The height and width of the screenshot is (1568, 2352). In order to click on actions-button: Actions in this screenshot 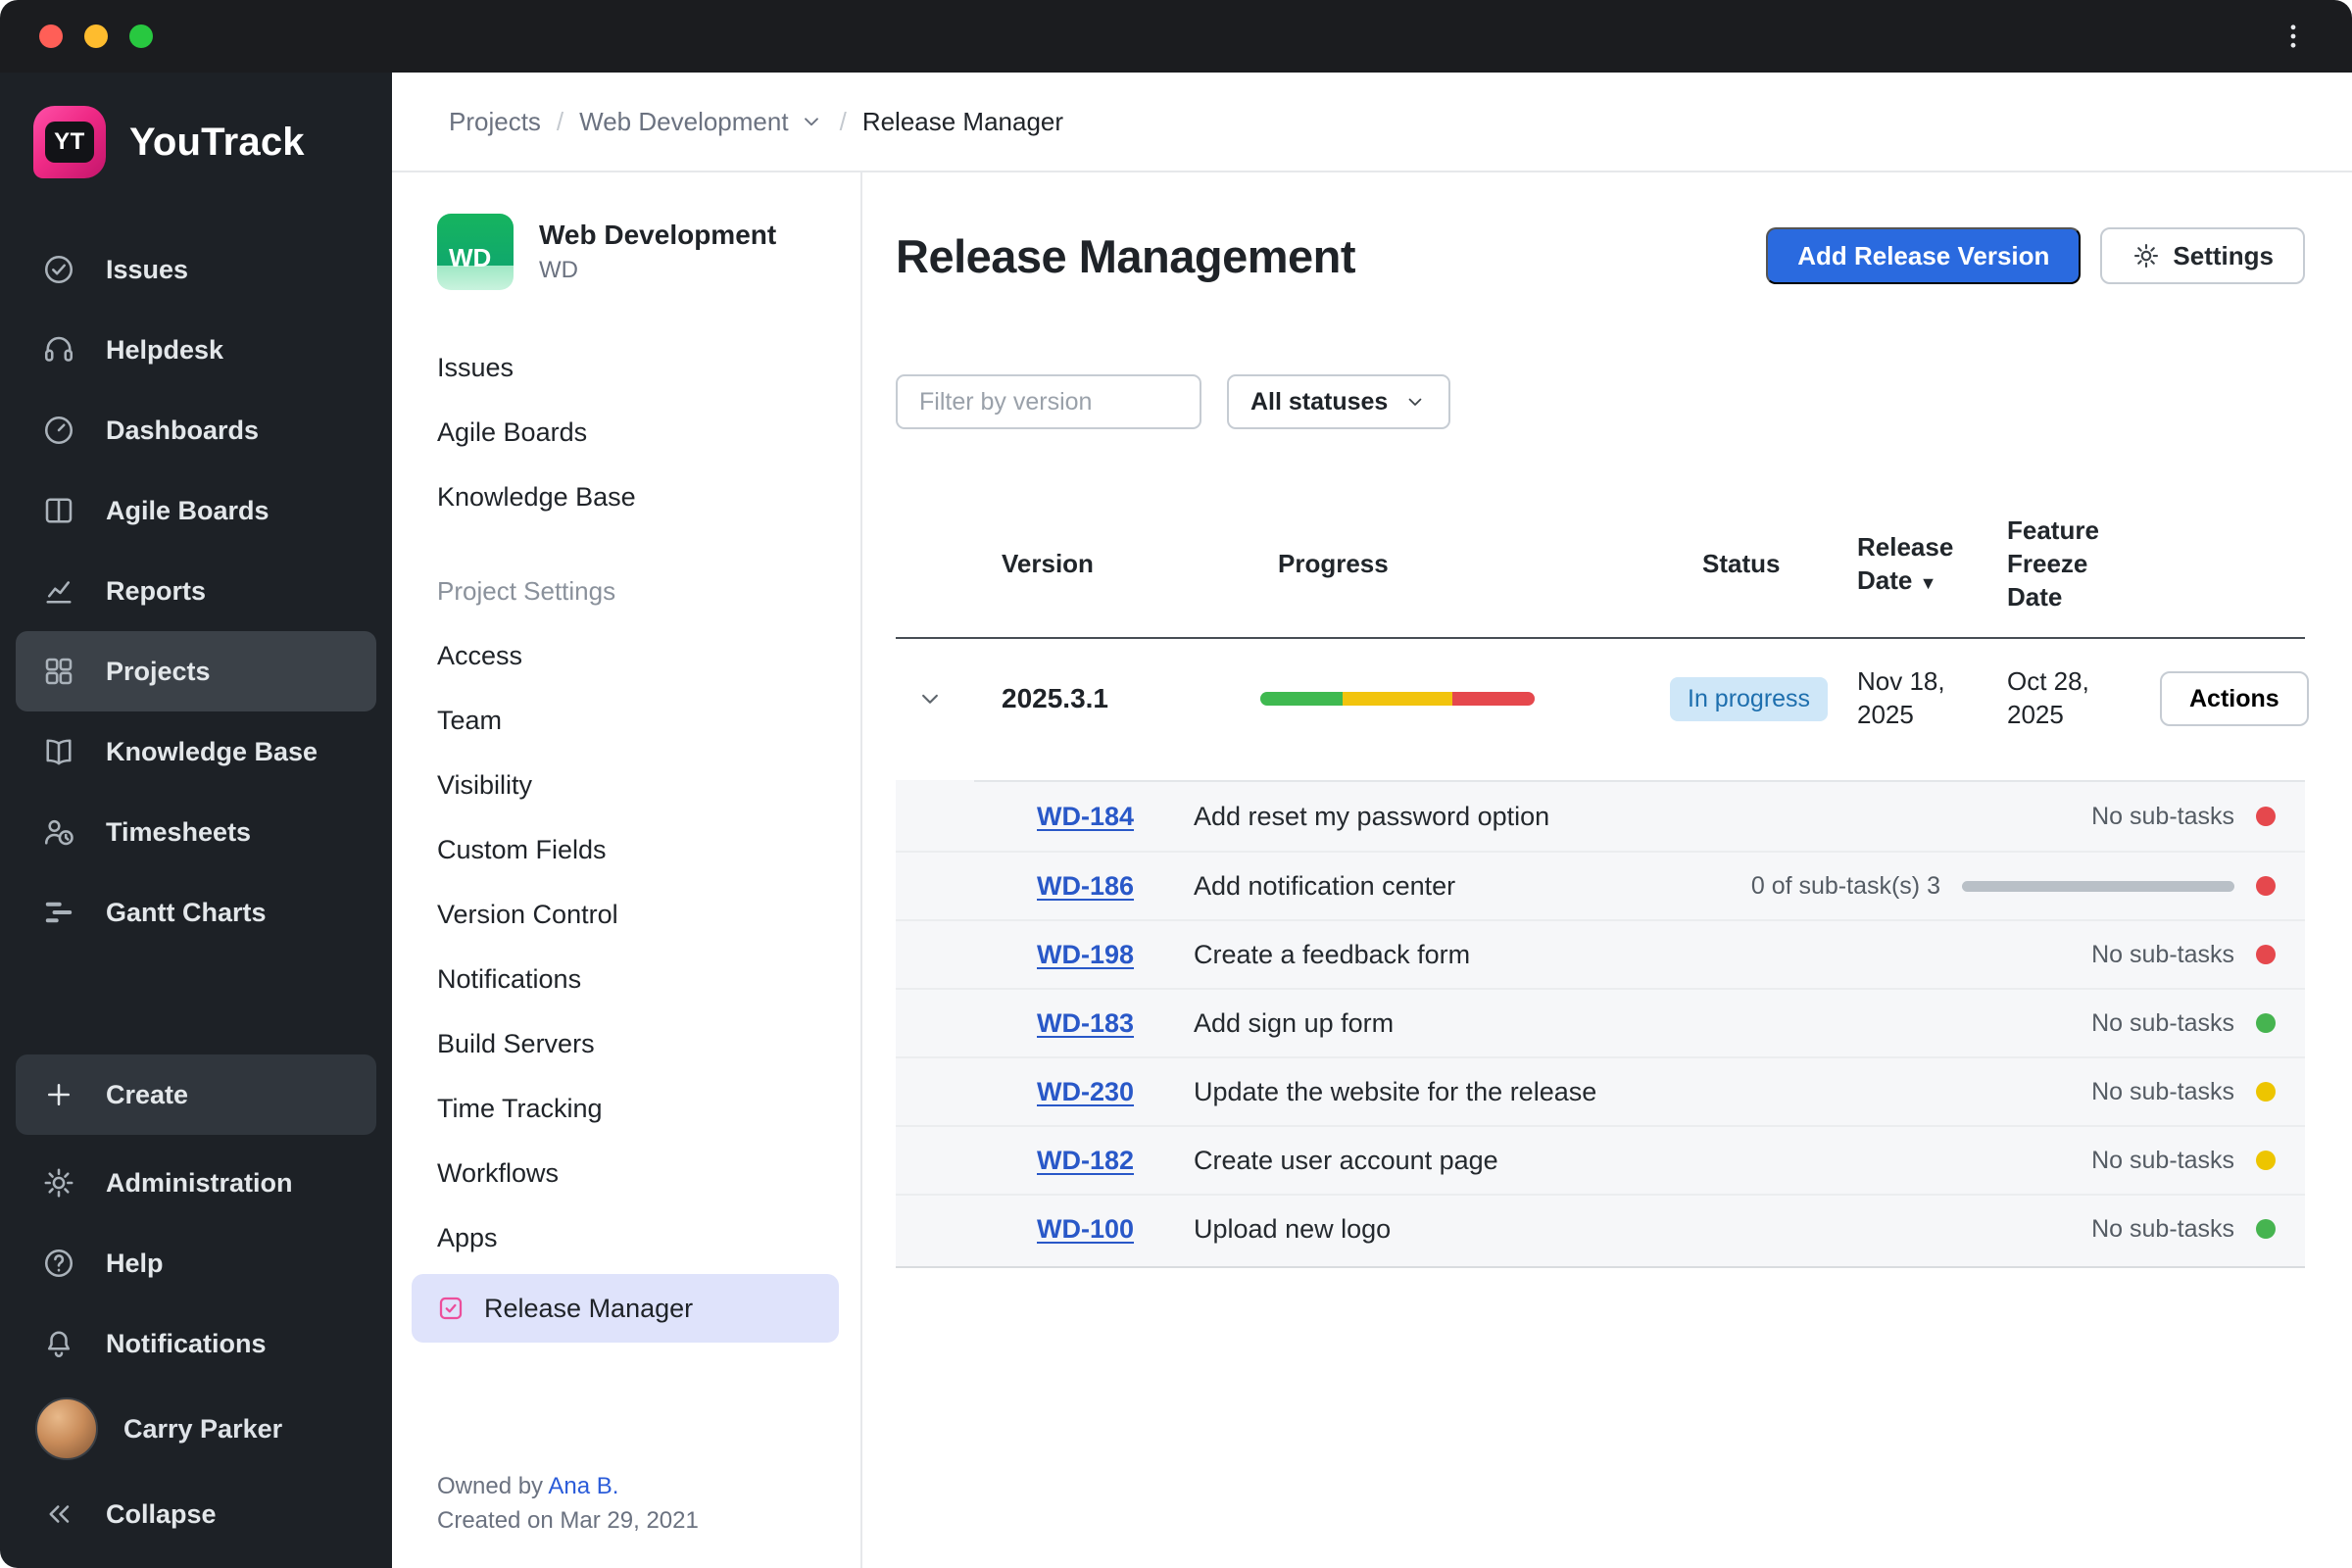, I will do `click(2234, 698)`.